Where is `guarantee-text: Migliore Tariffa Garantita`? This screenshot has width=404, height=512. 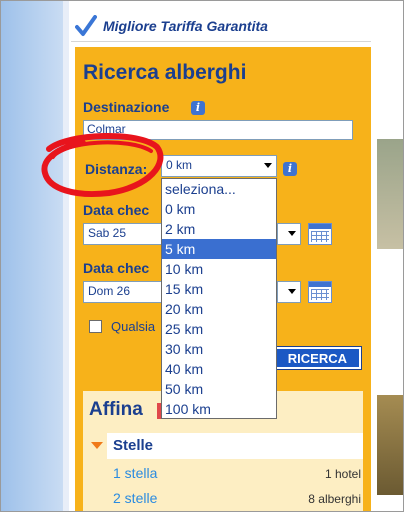
guarantee-text: Migliore Tariffa Garantita is located at coordinates (185, 26).